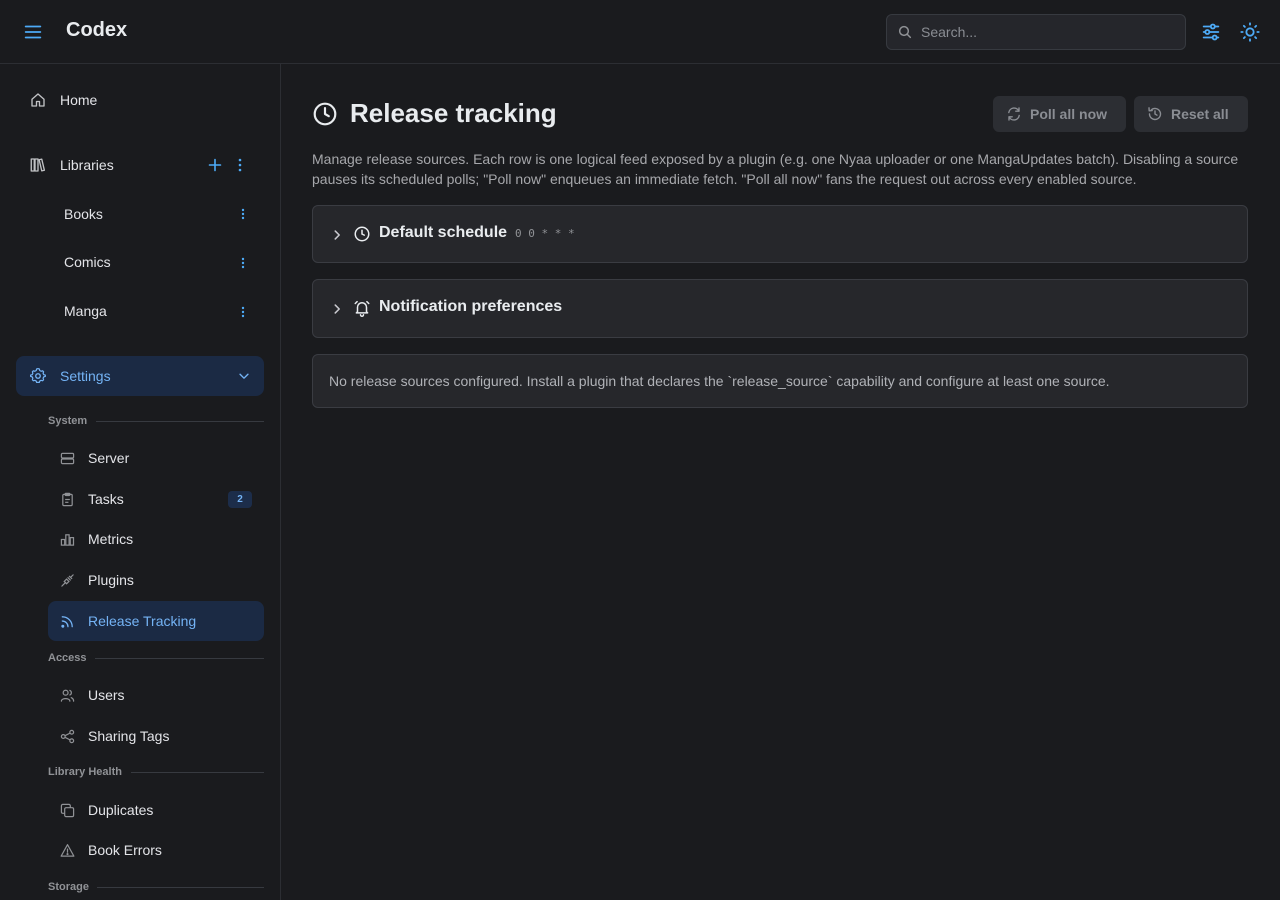 The width and height of the screenshot is (1280, 900). I want to click on warning-icon, so click(67, 850).